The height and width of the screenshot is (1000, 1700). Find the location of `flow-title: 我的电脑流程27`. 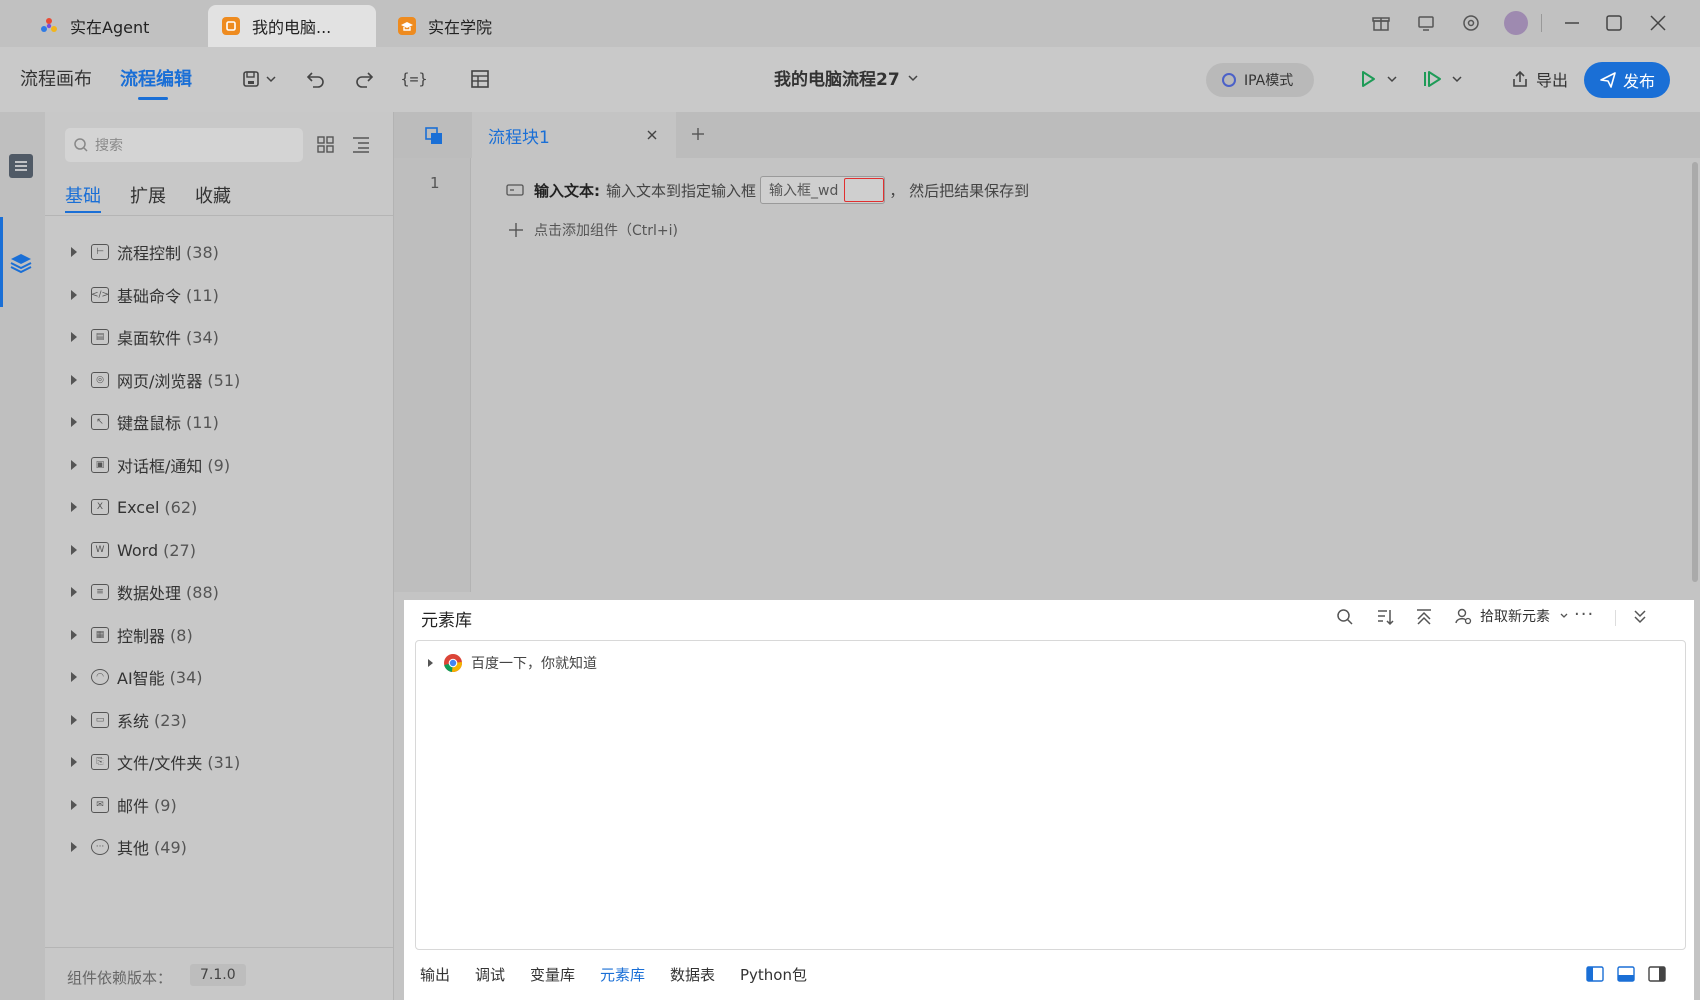

flow-title: 我的电脑流程27 is located at coordinates (847, 77).